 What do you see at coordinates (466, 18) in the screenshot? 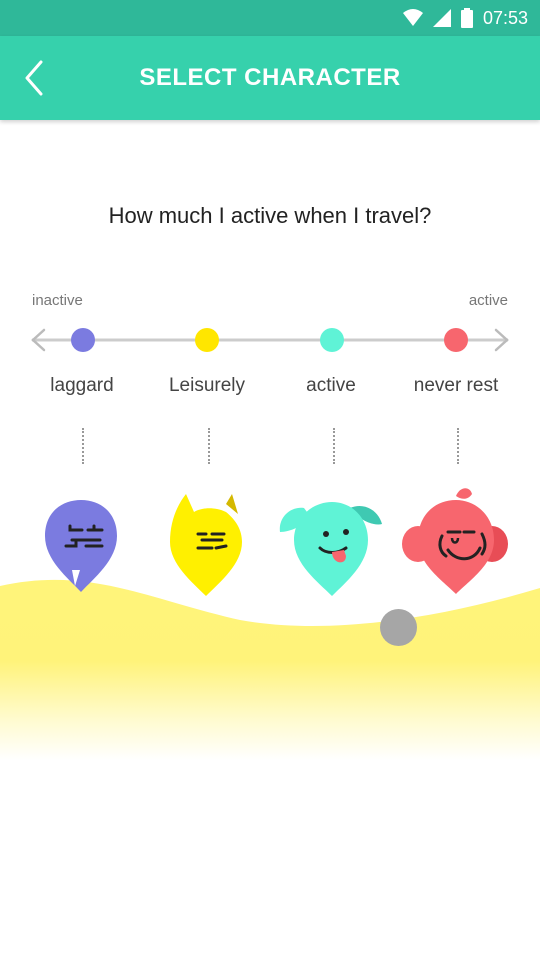
I see `battery-icon` at bounding box center [466, 18].